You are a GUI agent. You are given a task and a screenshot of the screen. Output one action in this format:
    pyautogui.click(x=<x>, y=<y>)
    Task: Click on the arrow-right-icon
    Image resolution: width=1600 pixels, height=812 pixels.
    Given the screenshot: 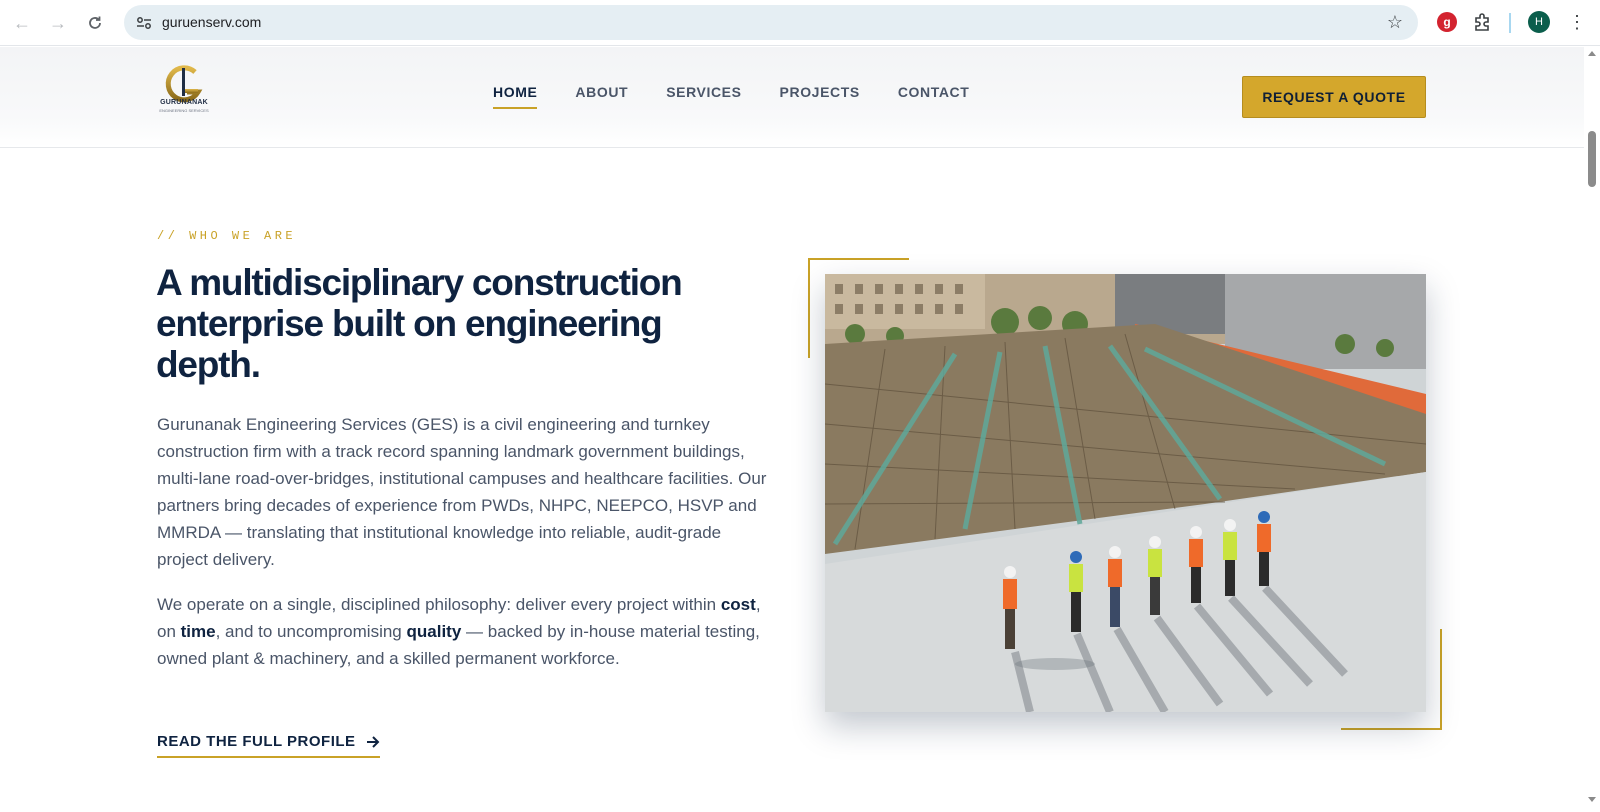 What is the action you would take?
    pyautogui.click(x=372, y=741)
    